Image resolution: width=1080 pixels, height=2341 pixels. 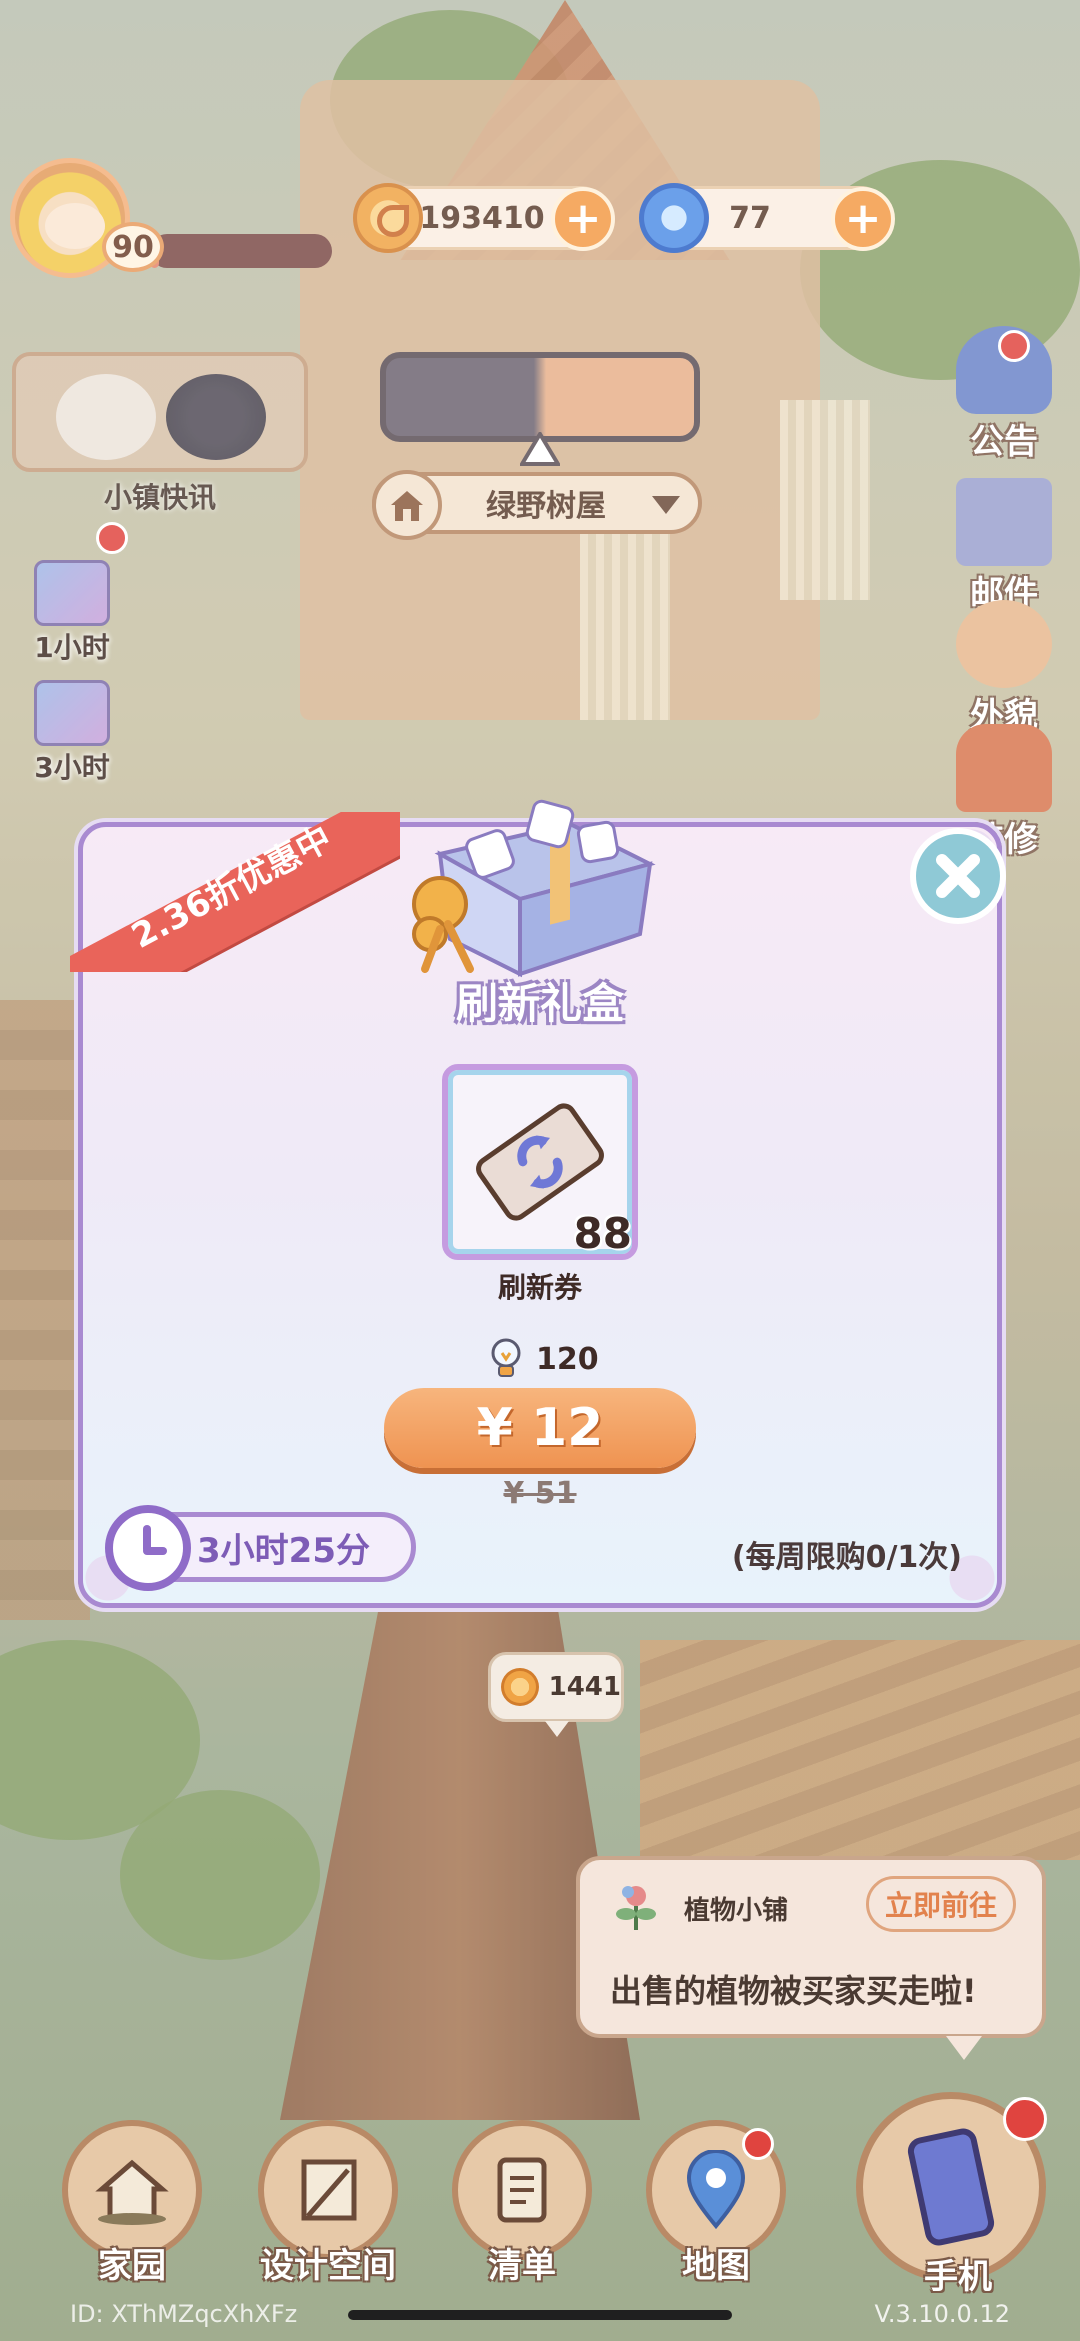 What do you see at coordinates (148, 1548) in the screenshot?
I see `clock-icon` at bounding box center [148, 1548].